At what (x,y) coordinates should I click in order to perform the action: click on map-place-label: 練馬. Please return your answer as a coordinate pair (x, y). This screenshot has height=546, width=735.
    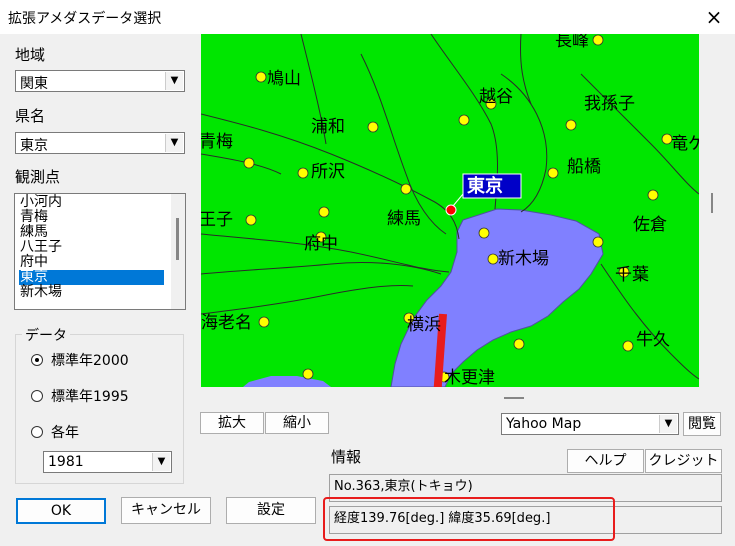
    Looking at the image, I should click on (404, 219).